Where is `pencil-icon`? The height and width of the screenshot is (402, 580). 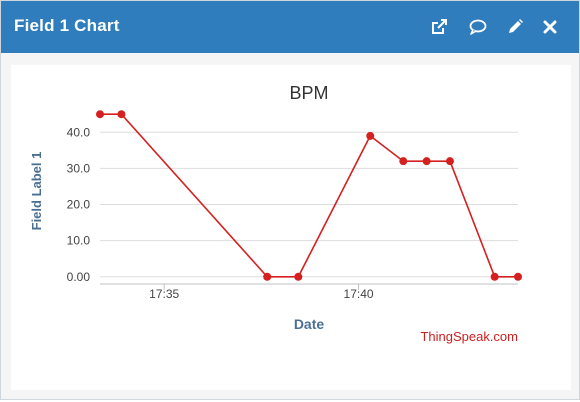 pencil-icon is located at coordinates (515, 27).